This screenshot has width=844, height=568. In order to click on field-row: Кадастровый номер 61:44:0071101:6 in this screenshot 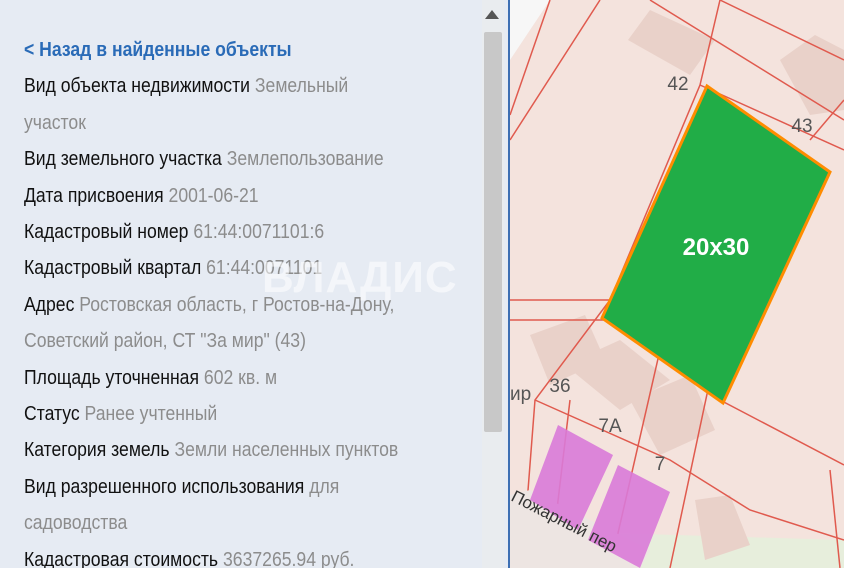, I will do `click(248, 232)`.